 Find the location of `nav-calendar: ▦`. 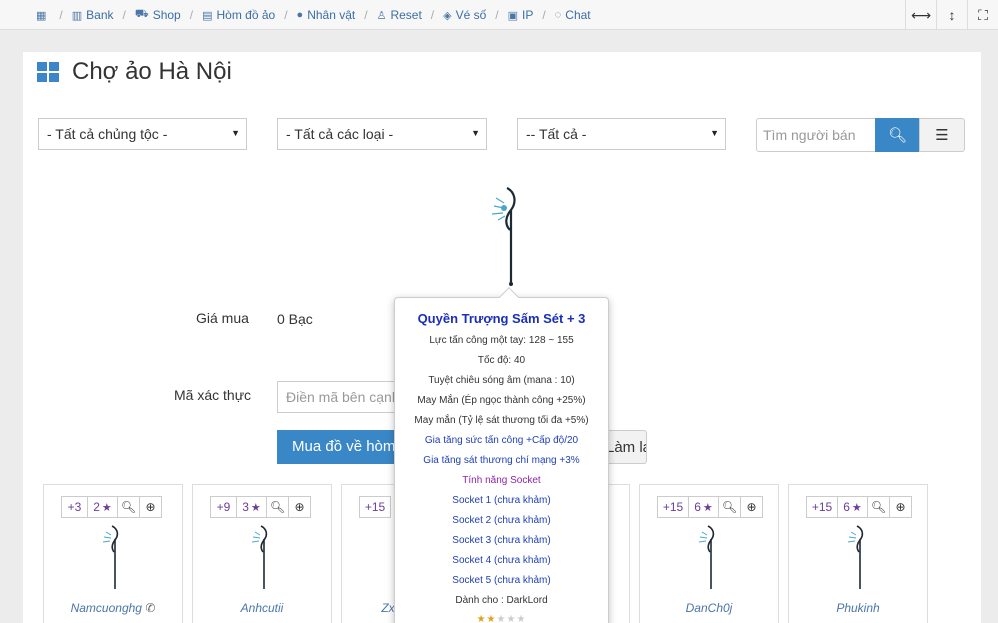

nav-calendar: ▦ is located at coordinates (43, 15).